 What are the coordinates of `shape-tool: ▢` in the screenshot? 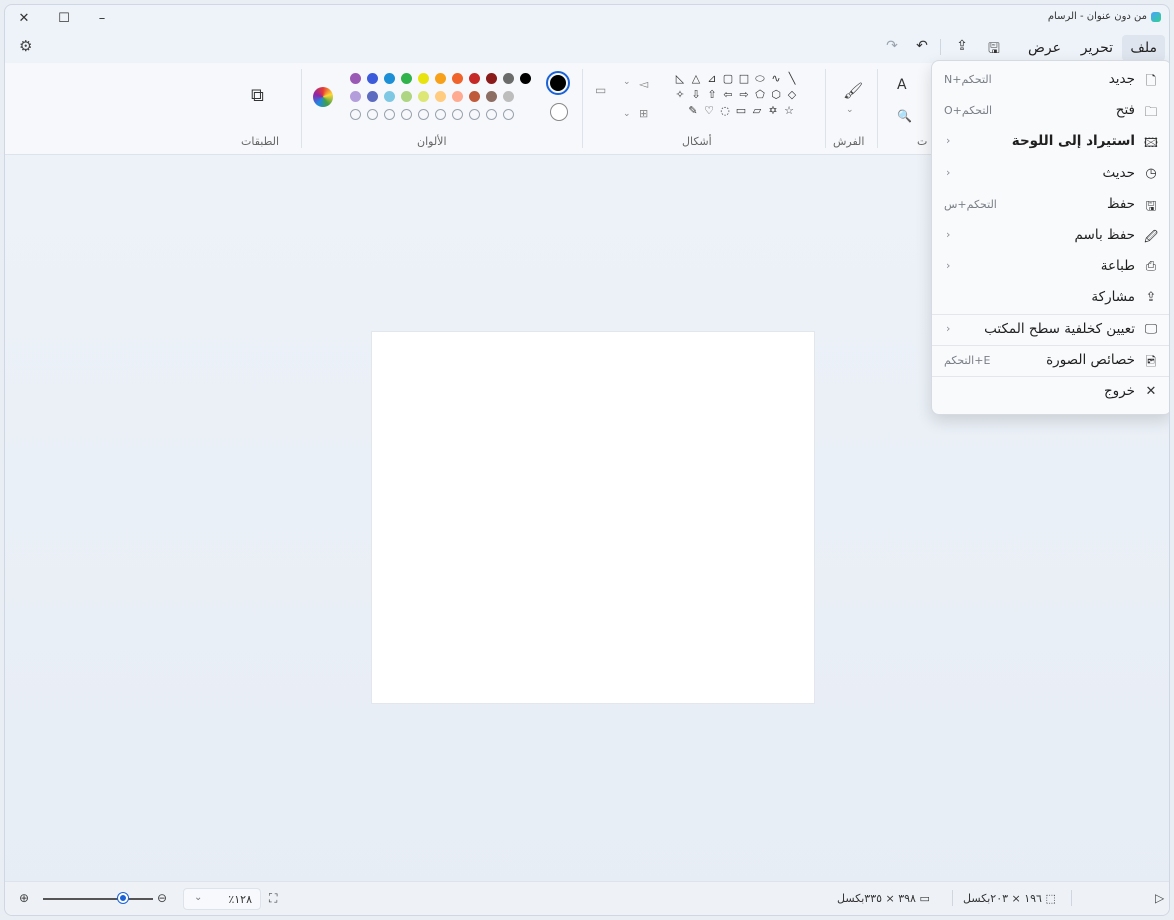 It's located at (728, 79).